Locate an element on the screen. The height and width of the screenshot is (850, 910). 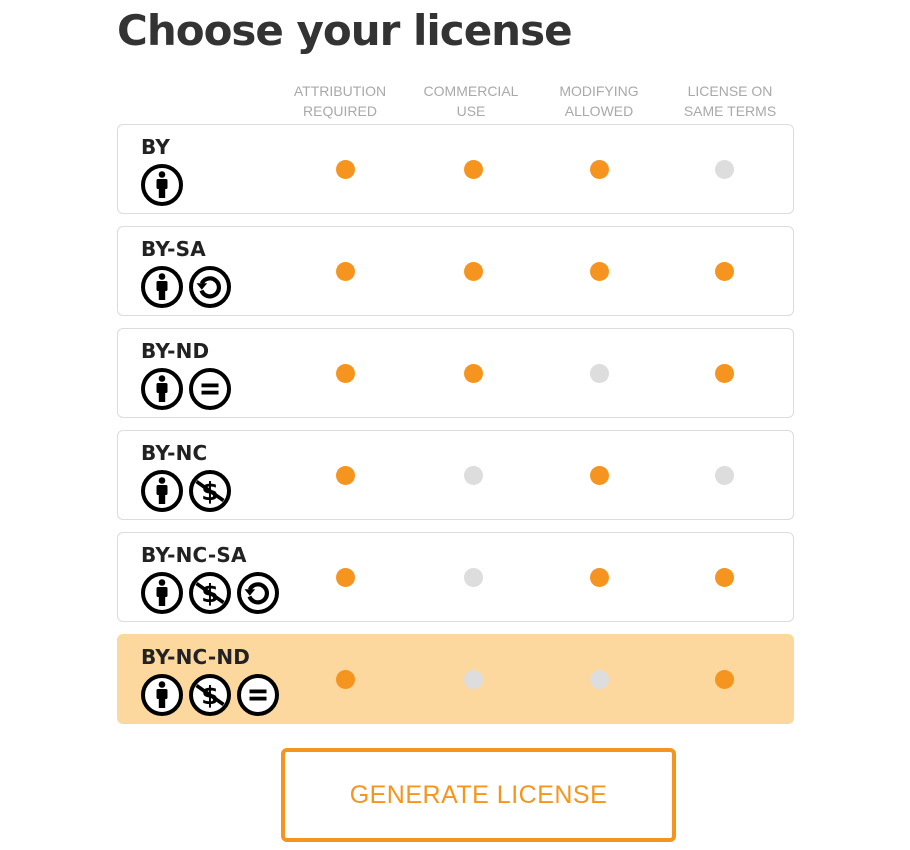
column-header-same-terms: License on Same Terms is located at coordinates (730, 101).